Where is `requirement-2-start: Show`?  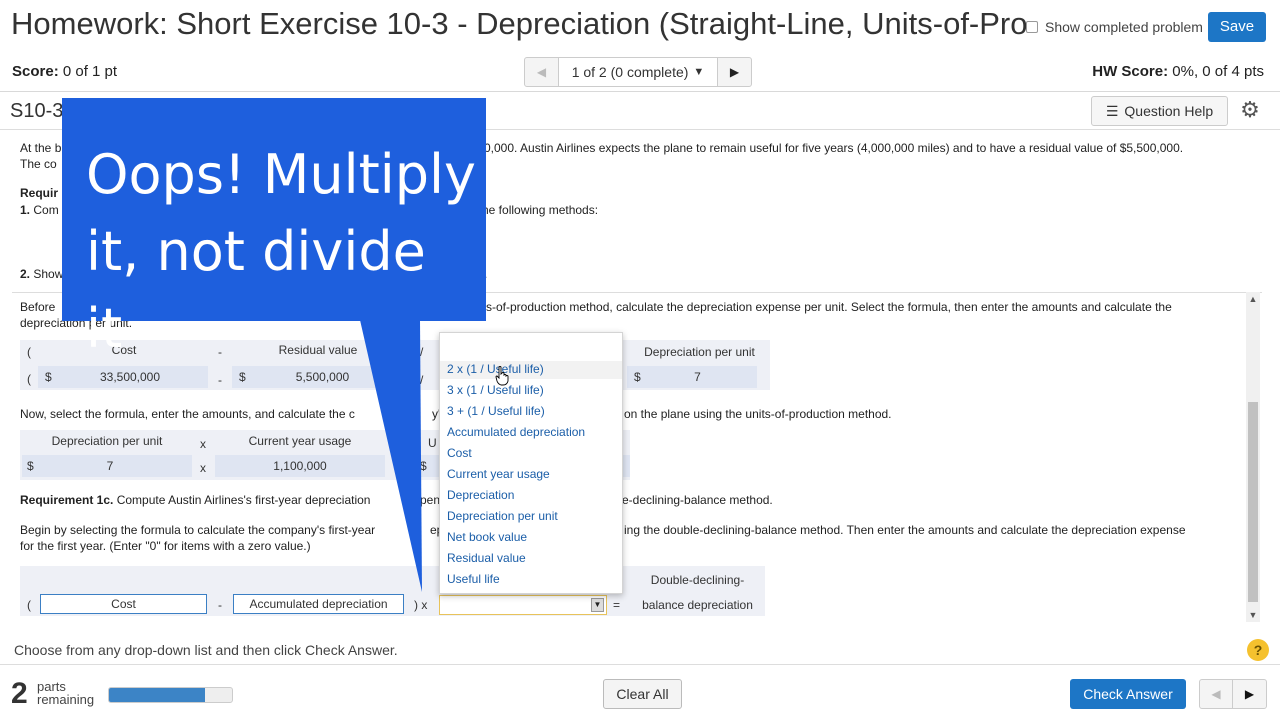 requirement-2-start: Show is located at coordinates (48, 274).